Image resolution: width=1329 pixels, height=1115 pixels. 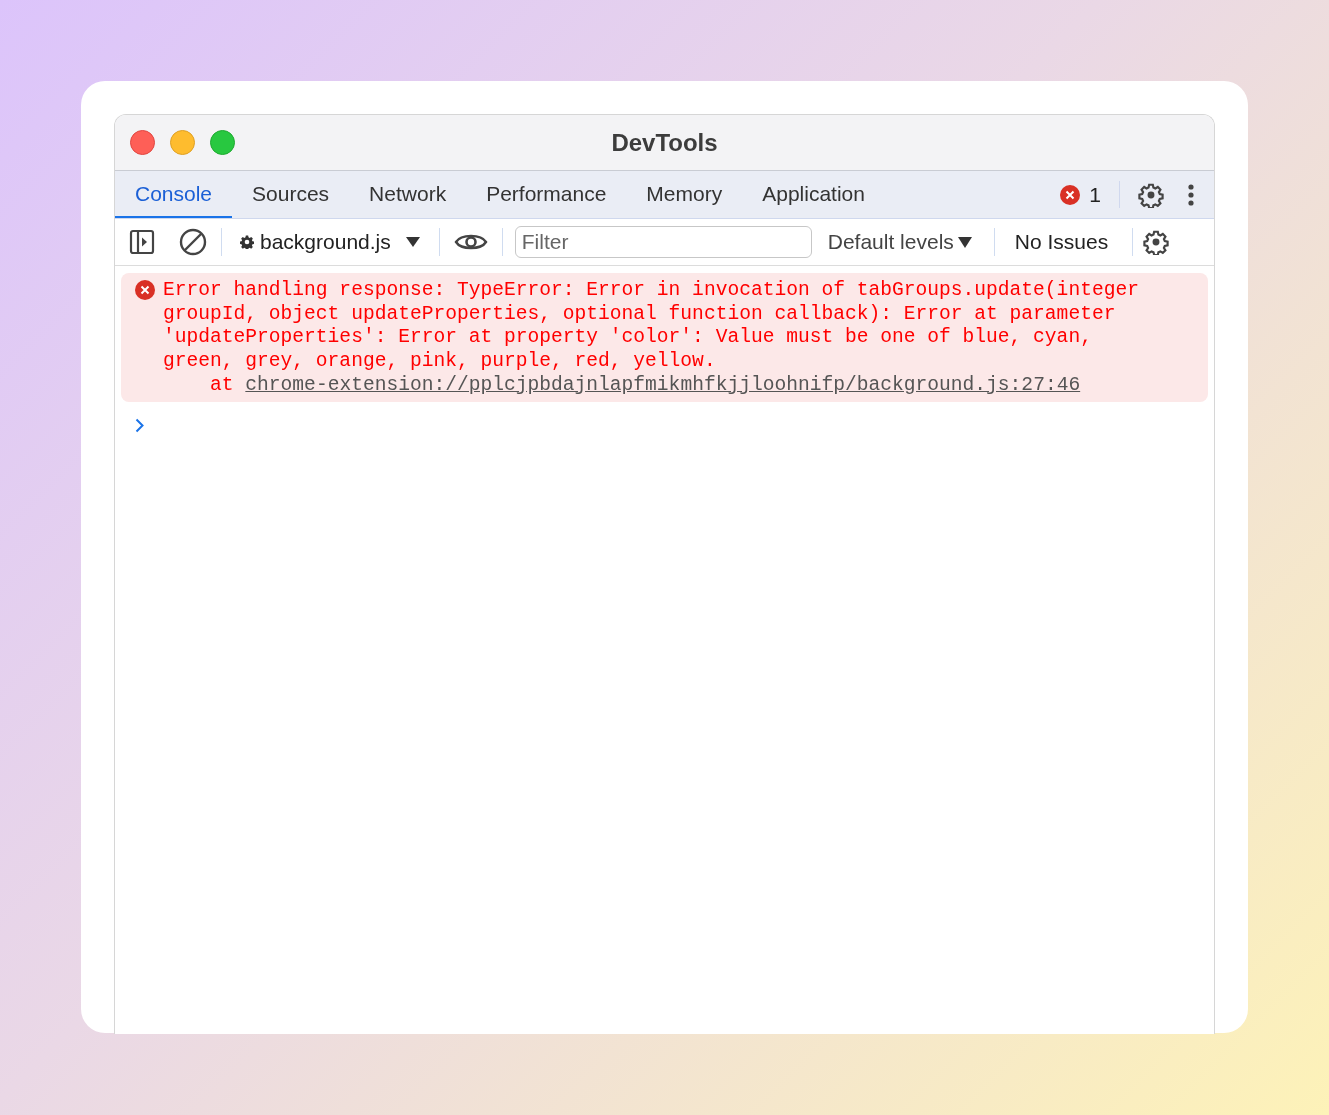 I want to click on window-title: DevTools, so click(x=664, y=142).